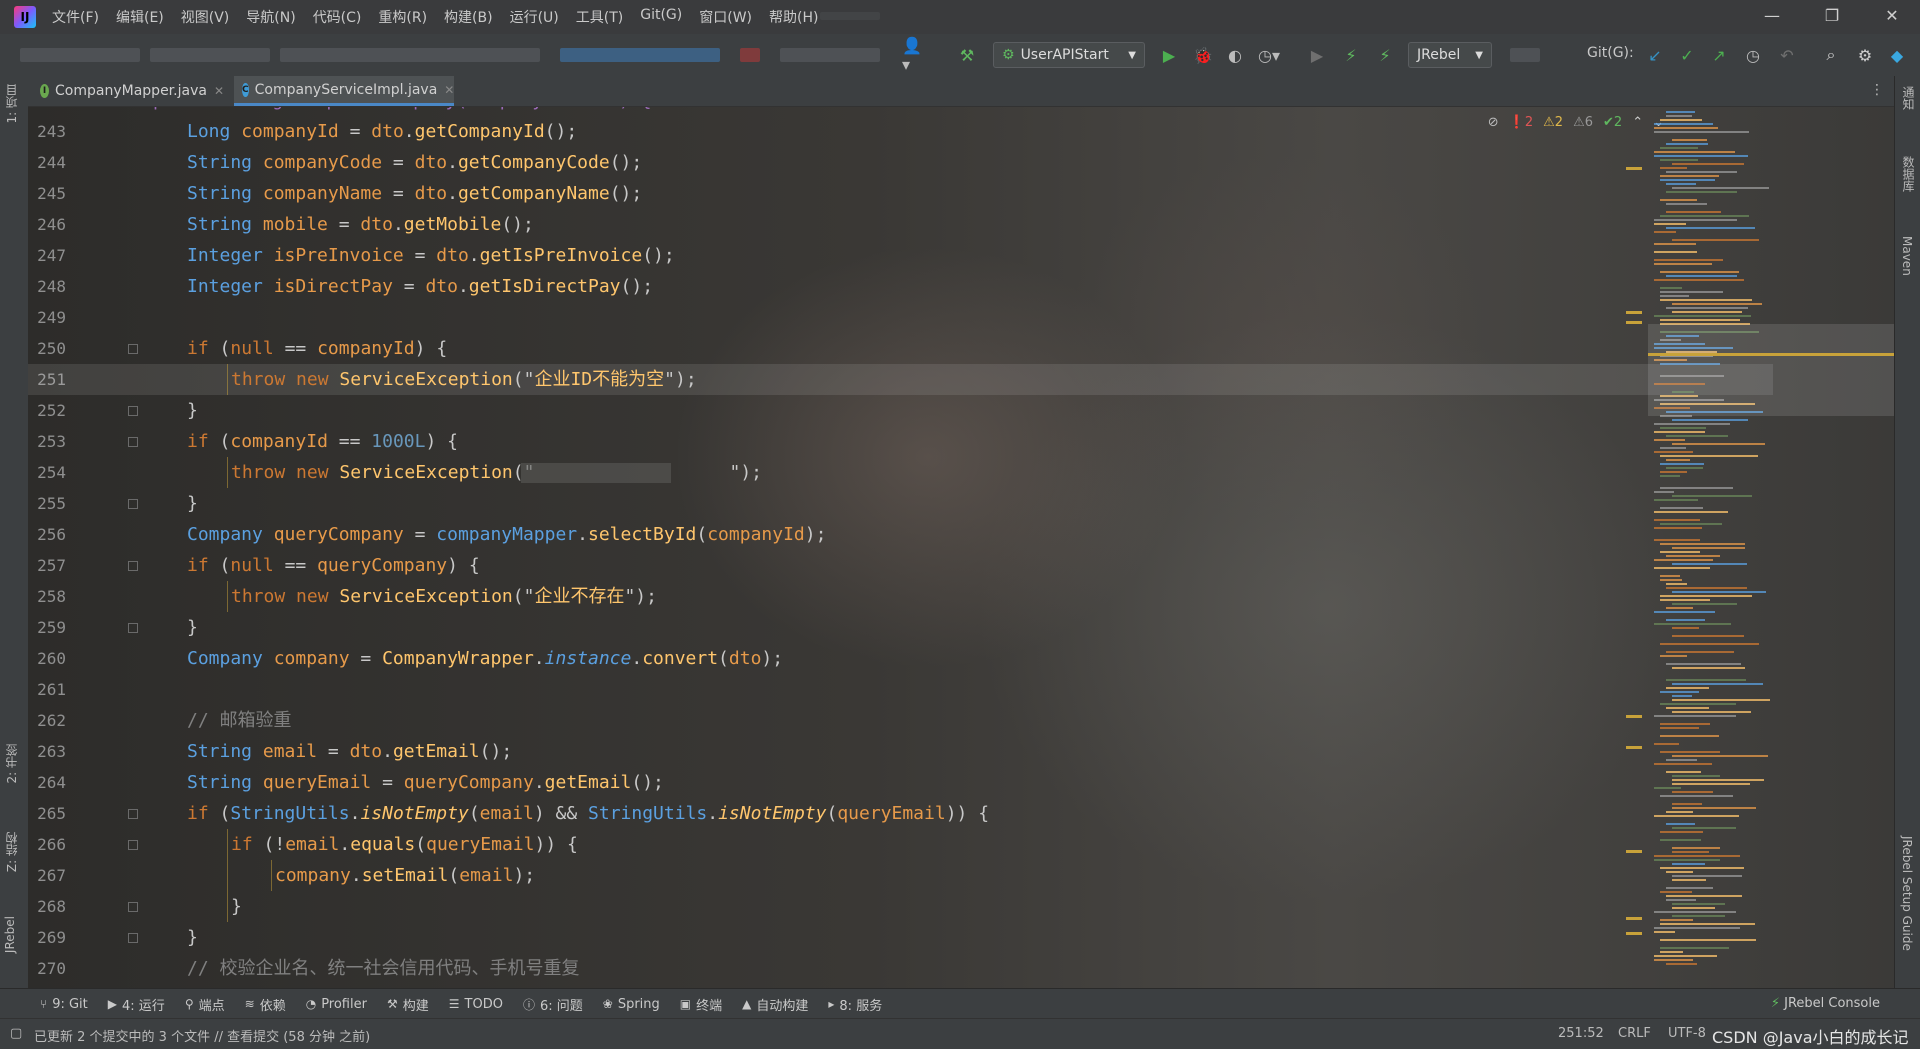 This screenshot has width=1920, height=1049. What do you see at coordinates (136, 1004) in the screenshot?
I see `bottom-tool-button: ▶ 4: 运行` at bounding box center [136, 1004].